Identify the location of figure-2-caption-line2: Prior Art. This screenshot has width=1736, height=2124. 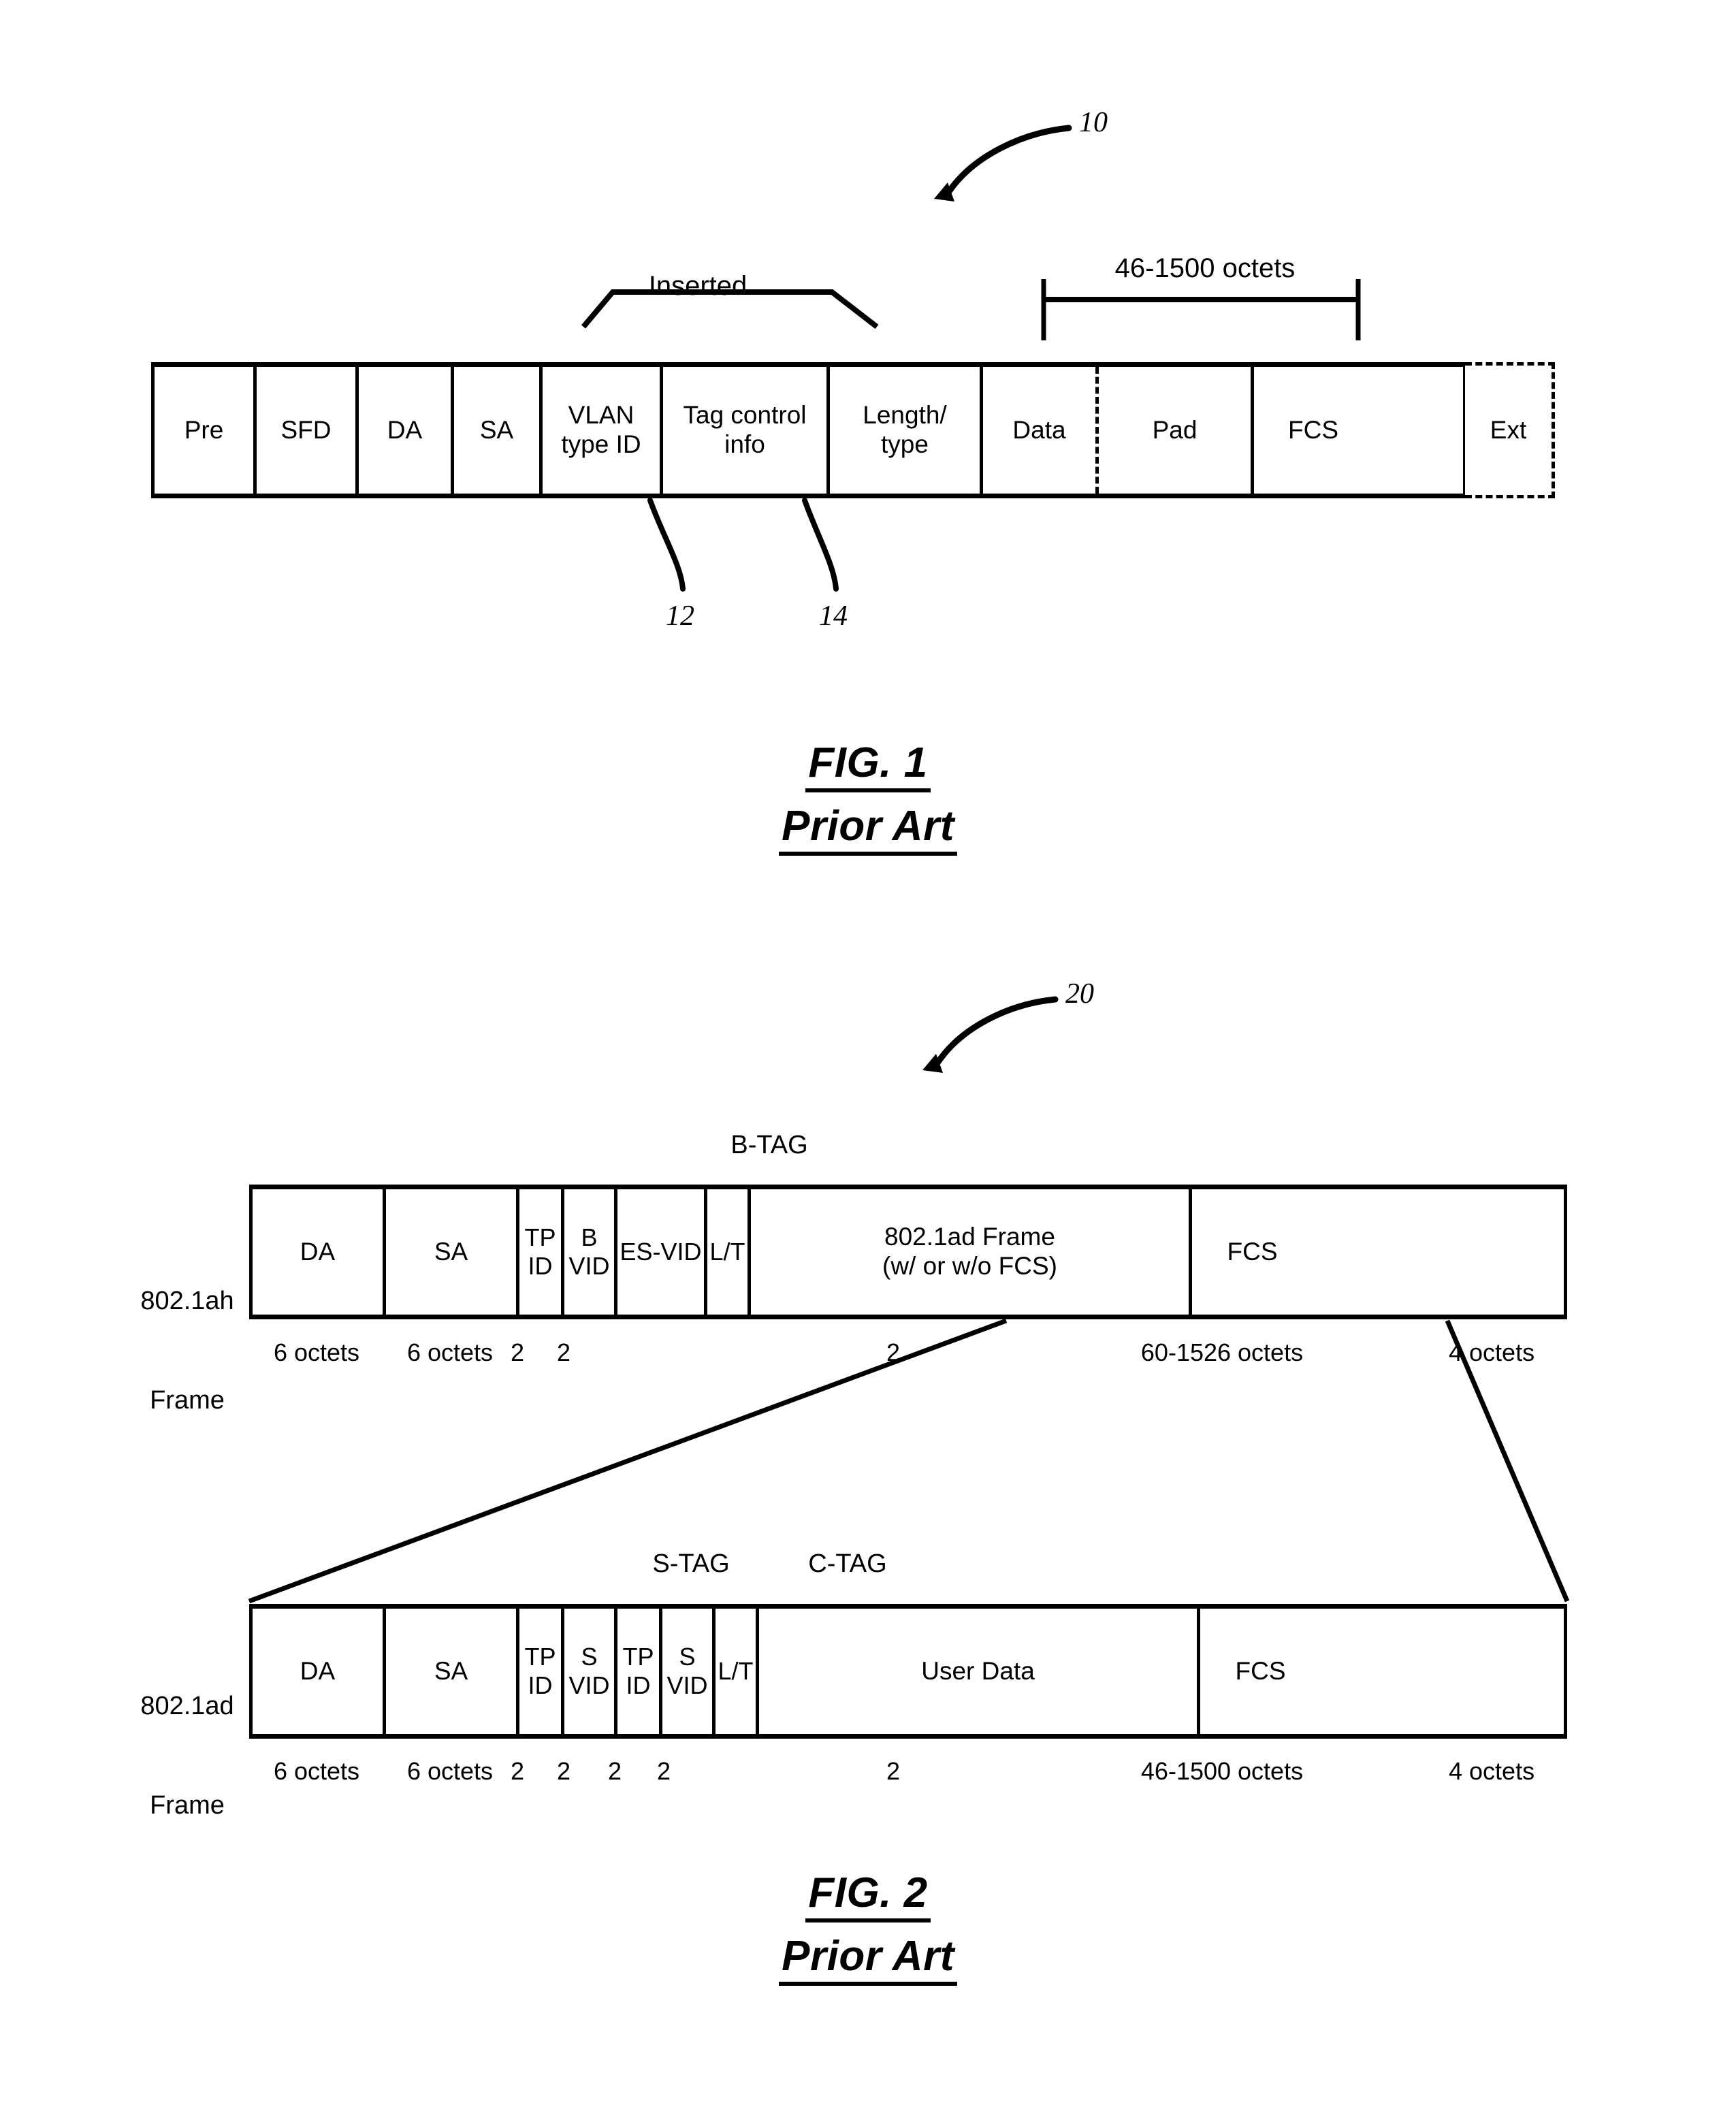
(868, 1959).